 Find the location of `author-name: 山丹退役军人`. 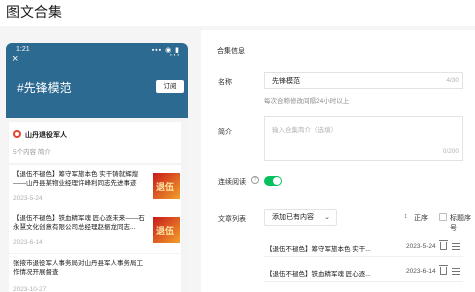

author-name: 山丹退役军人 is located at coordinates (46, 135).